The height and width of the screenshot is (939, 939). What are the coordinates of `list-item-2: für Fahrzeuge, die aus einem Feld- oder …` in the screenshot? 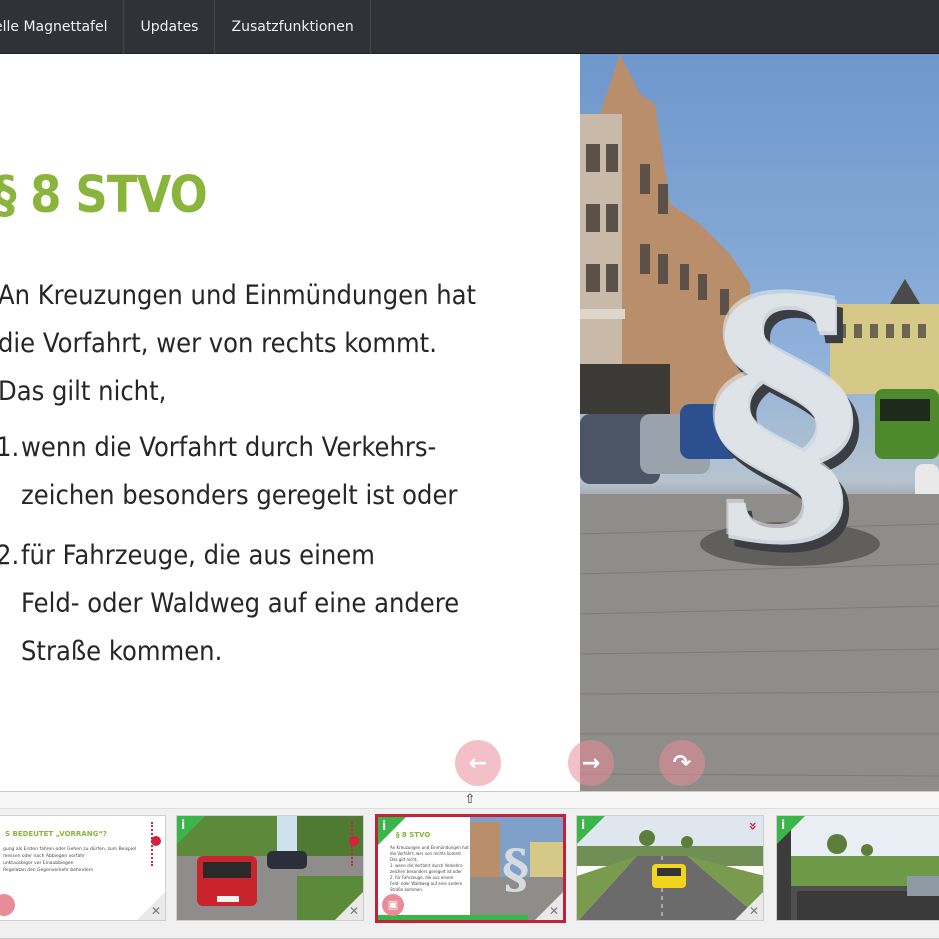 It's located at (240, 604).